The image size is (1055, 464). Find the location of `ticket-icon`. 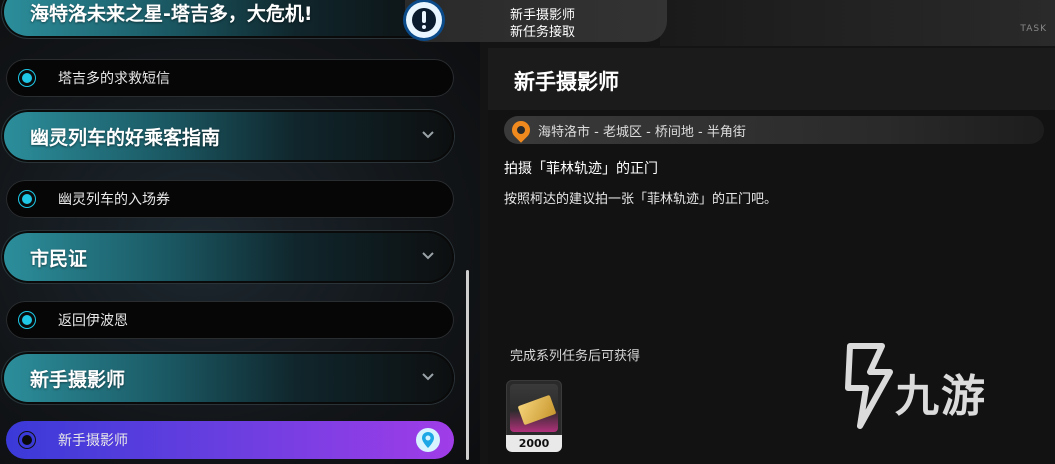

ticket-icon is located at coordinates (534, 408).